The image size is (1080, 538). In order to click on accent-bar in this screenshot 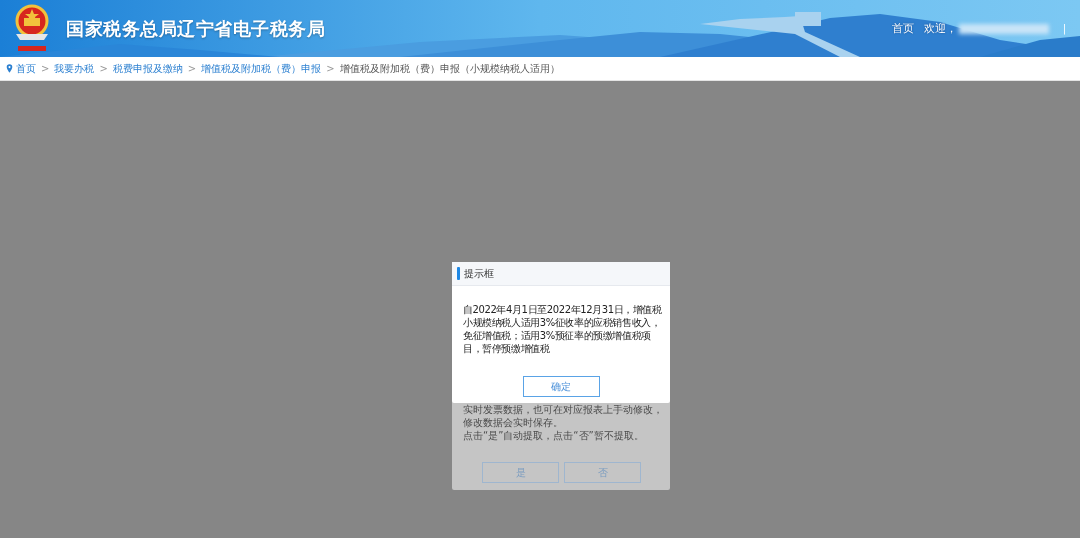, I will do `click(458, 273)`.